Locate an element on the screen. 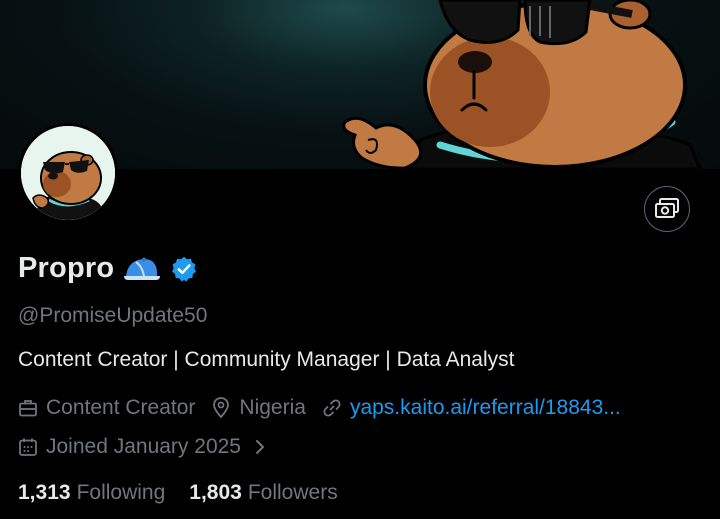 The width and height of the screenshot is (720, 519). verified-badge-icon is located at coordinates (184, 269).